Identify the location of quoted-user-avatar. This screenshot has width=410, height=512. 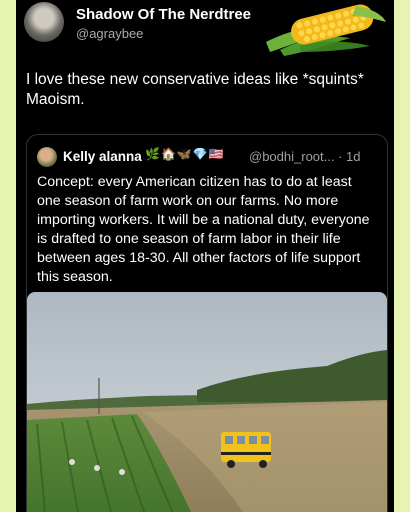
(47, 157).